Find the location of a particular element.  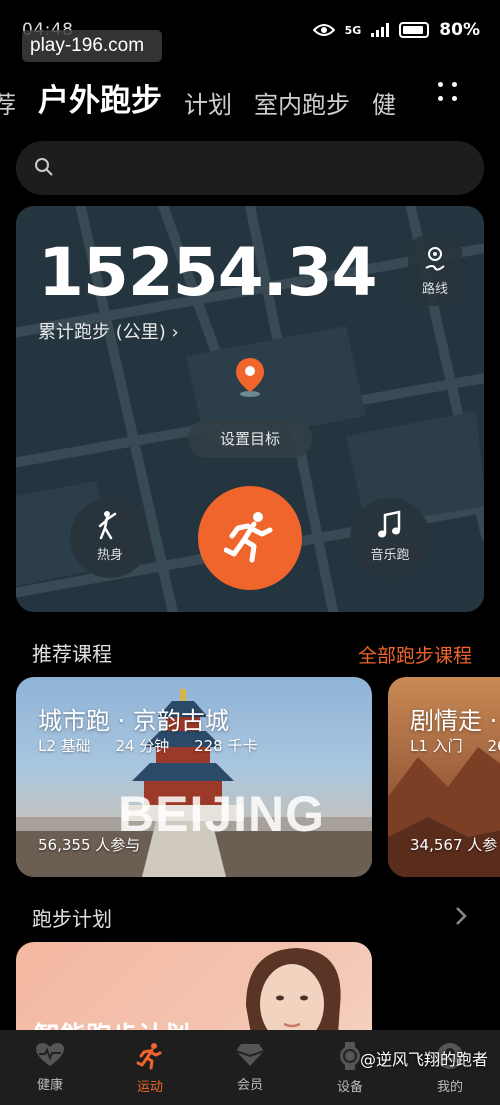

signal-icon is located at coordinates (380, 30).